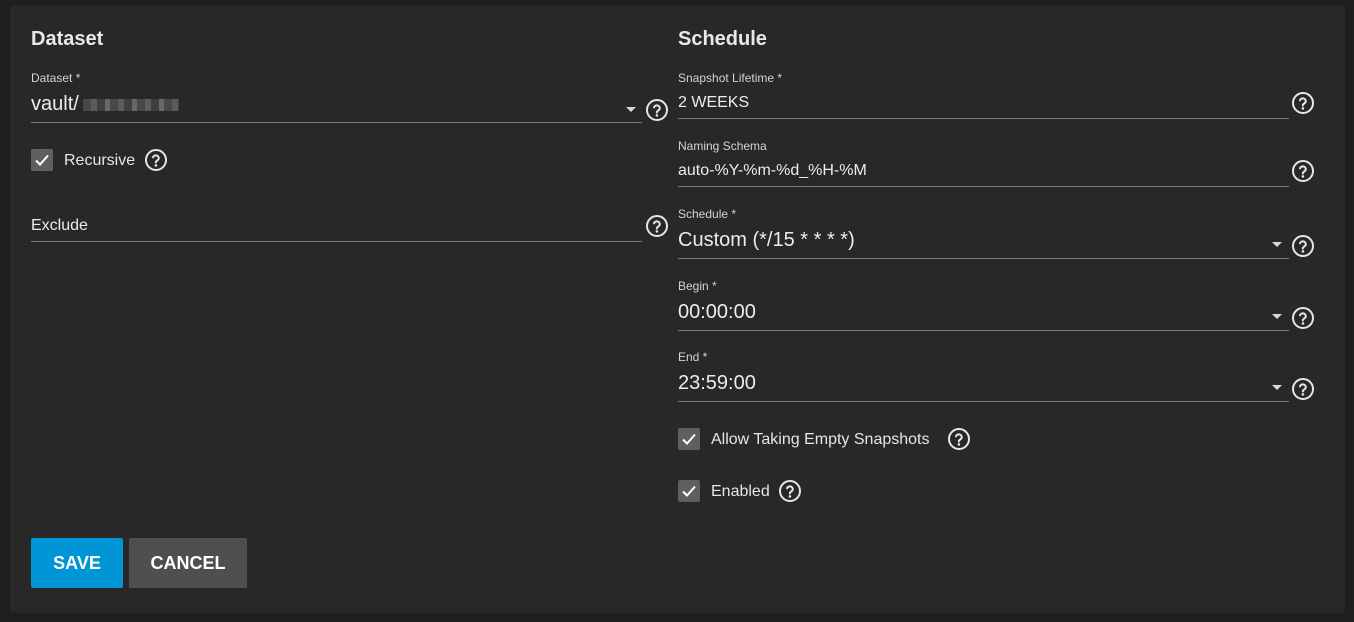 Image resolution: width=1354 pixels, height=622 pixels. What do you see at coordinates (998, 380) in the screenshot?
I see `end-time-select: End * 23:59:00` at bounding box center [998, 380].